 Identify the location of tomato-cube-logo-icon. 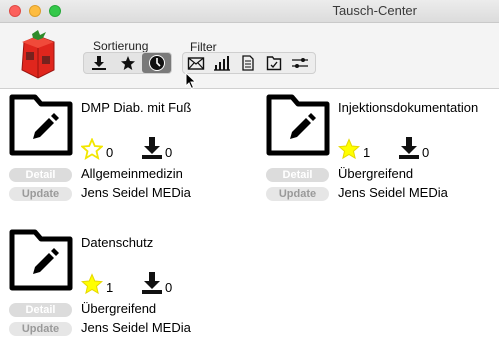
(38, 54).